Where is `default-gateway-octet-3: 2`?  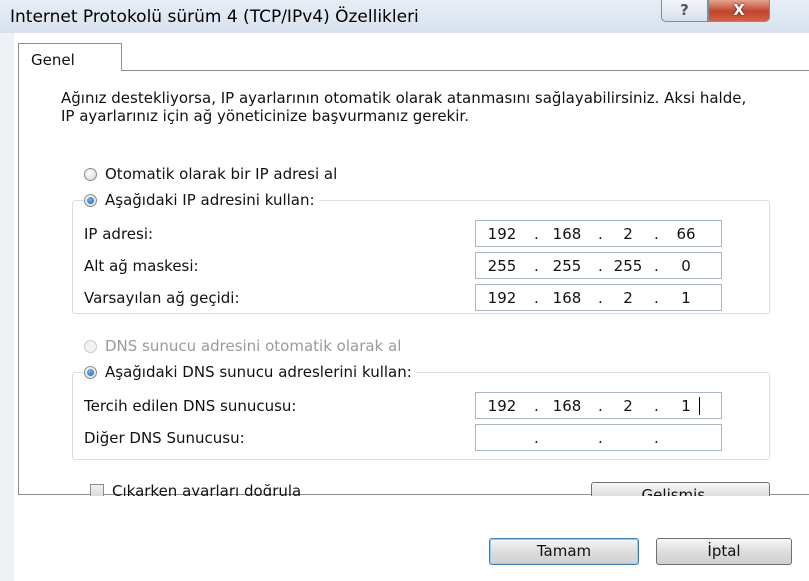
default-gateway-octet-3: 2 is located at coordinates (628, 298).